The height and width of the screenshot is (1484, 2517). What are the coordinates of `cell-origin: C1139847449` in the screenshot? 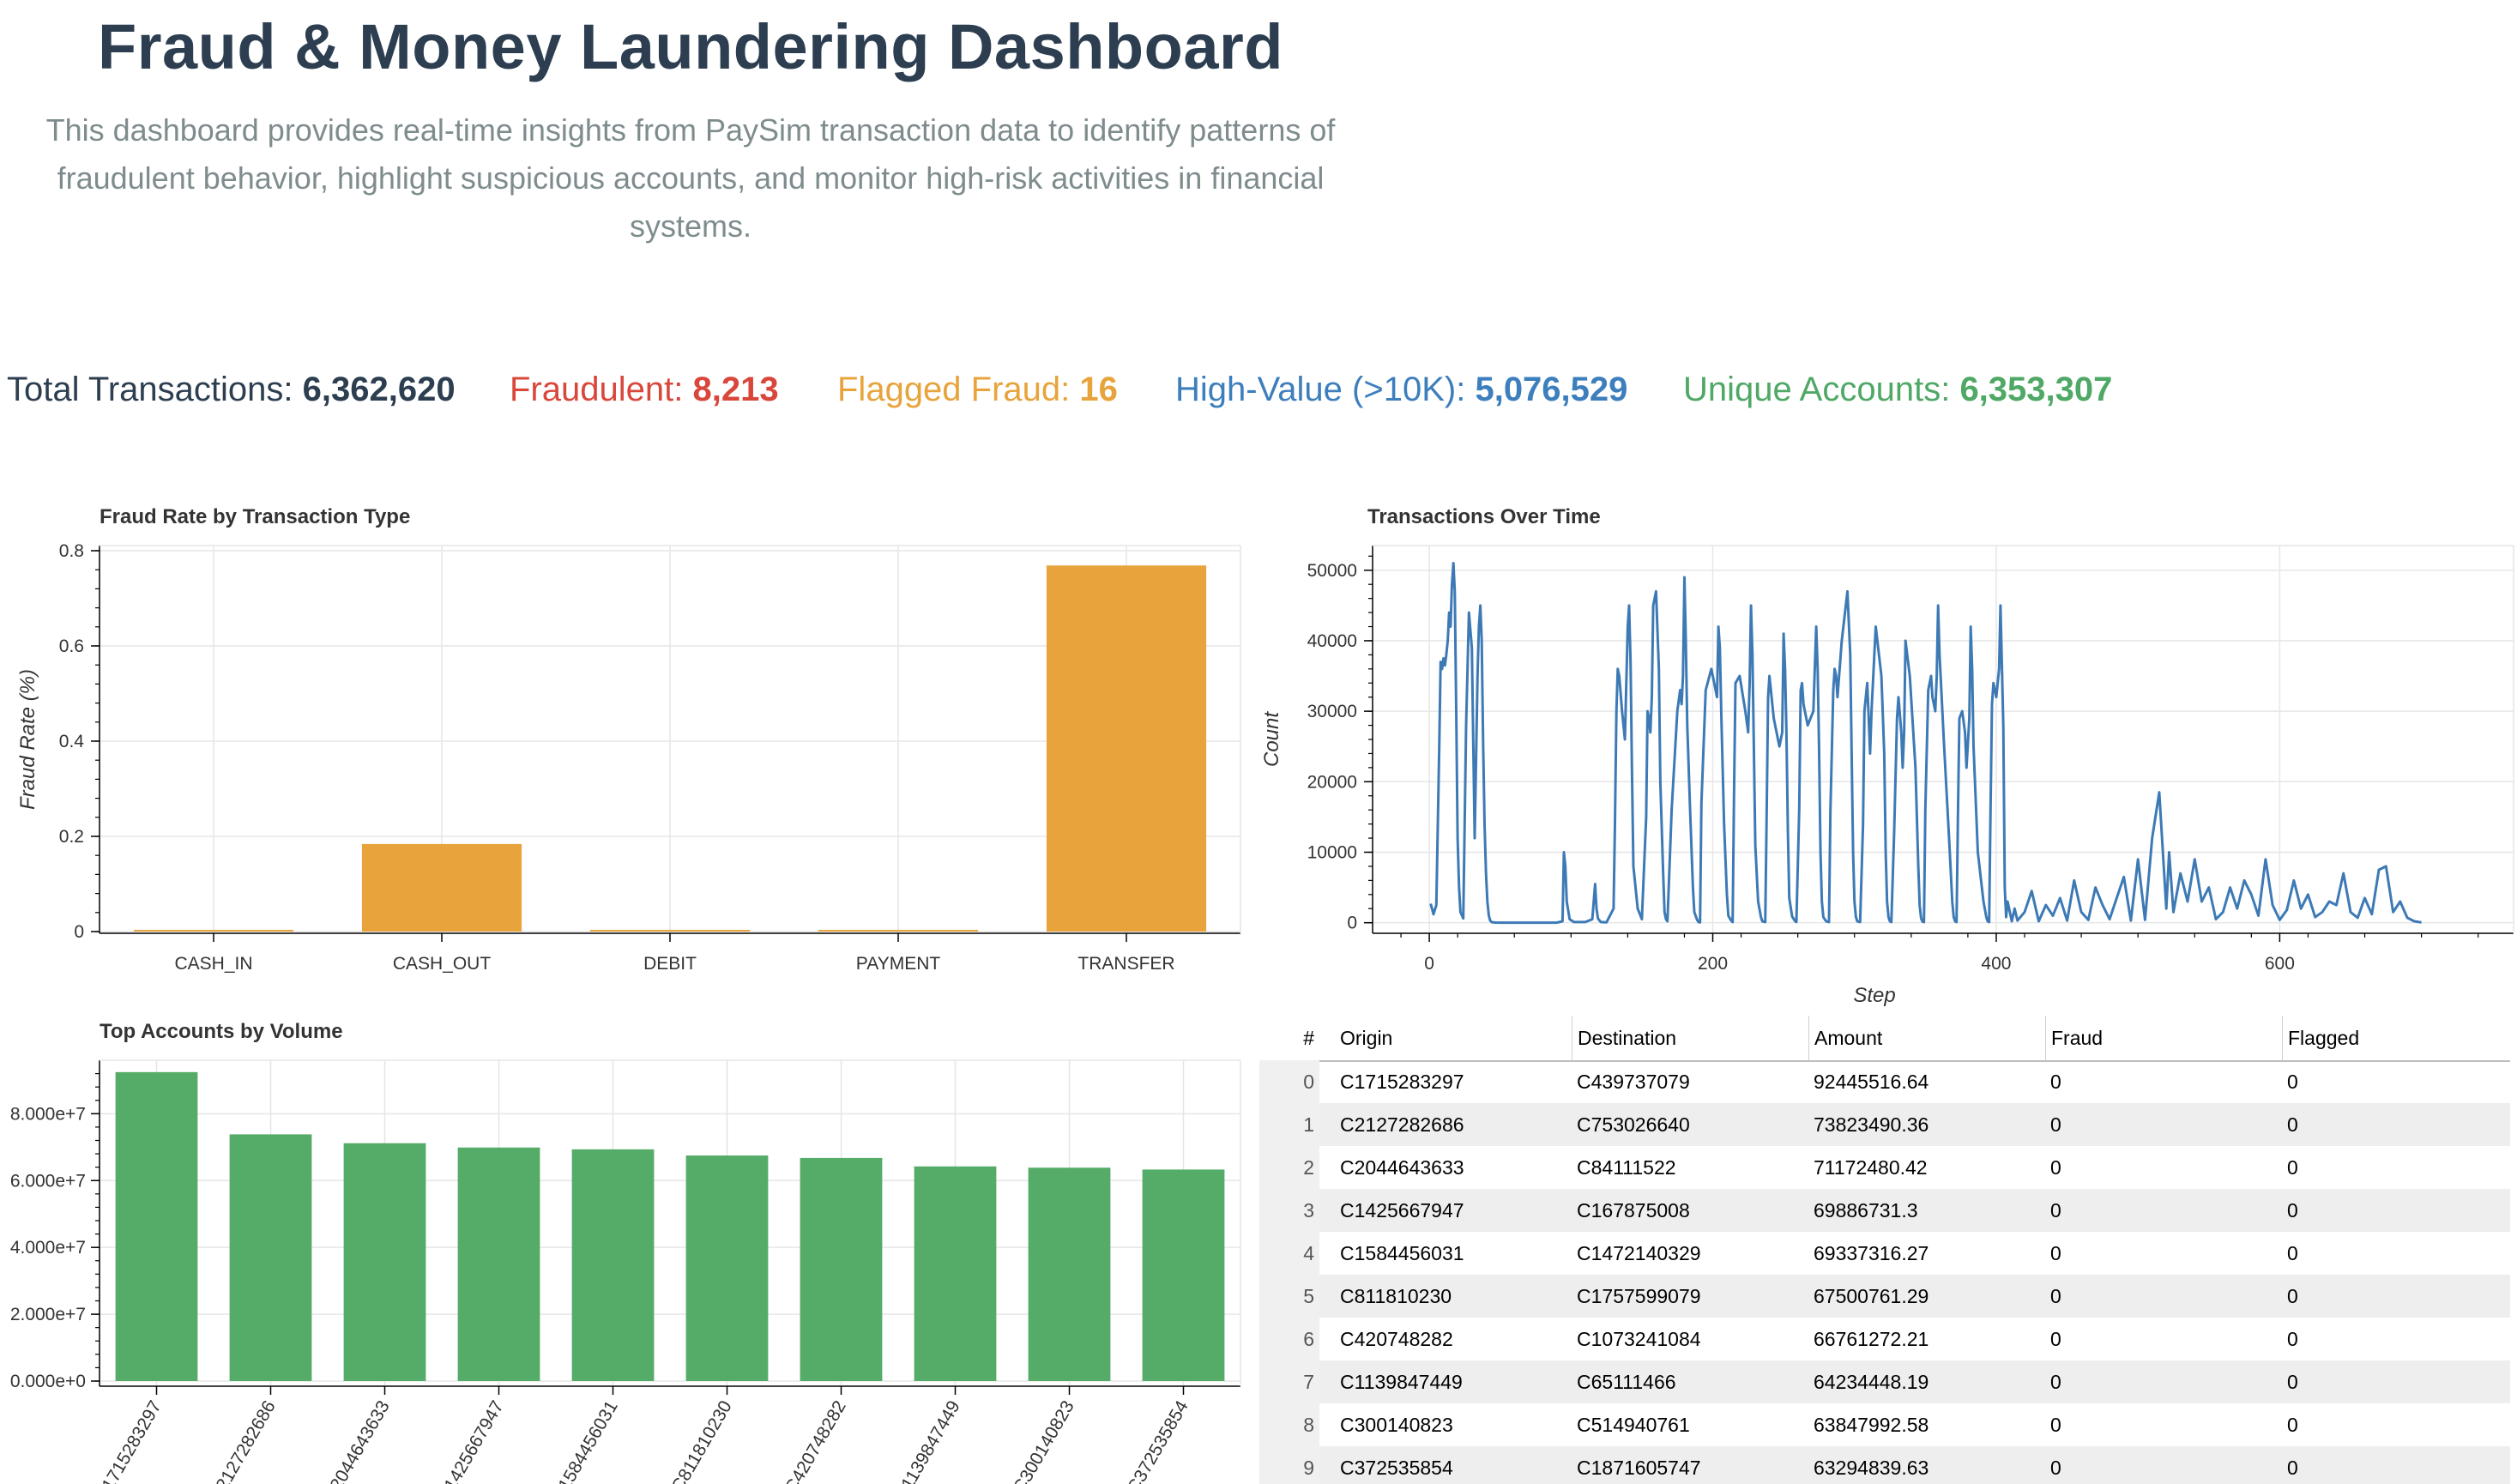 It's located at (1401, 1382).